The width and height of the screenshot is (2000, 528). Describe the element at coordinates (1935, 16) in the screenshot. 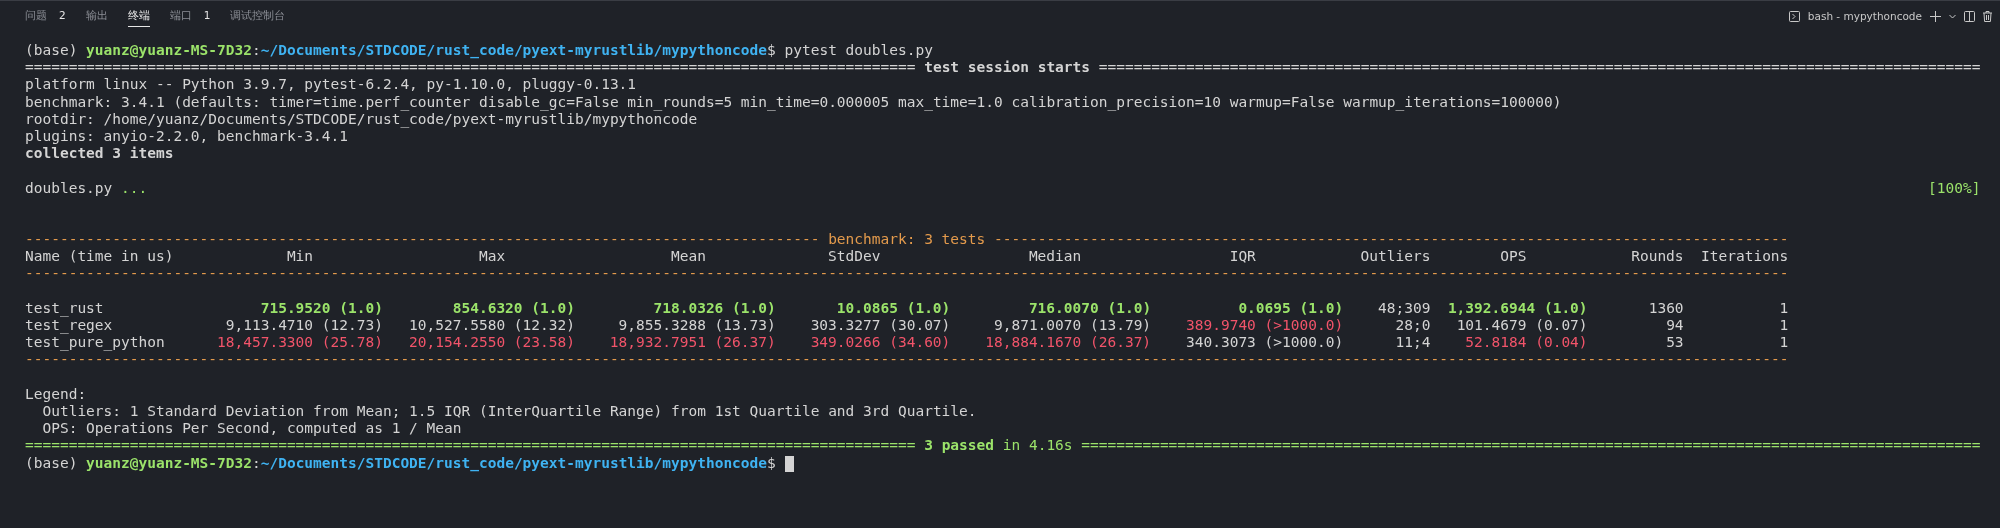

I see `plus-icon` at that location.